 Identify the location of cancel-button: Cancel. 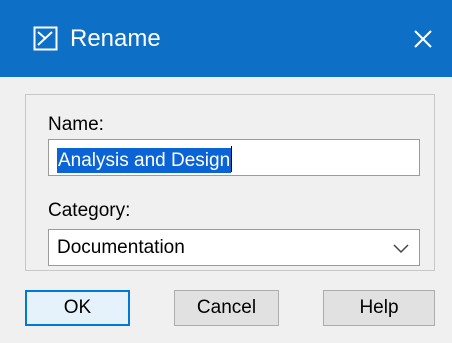
(226, 308).